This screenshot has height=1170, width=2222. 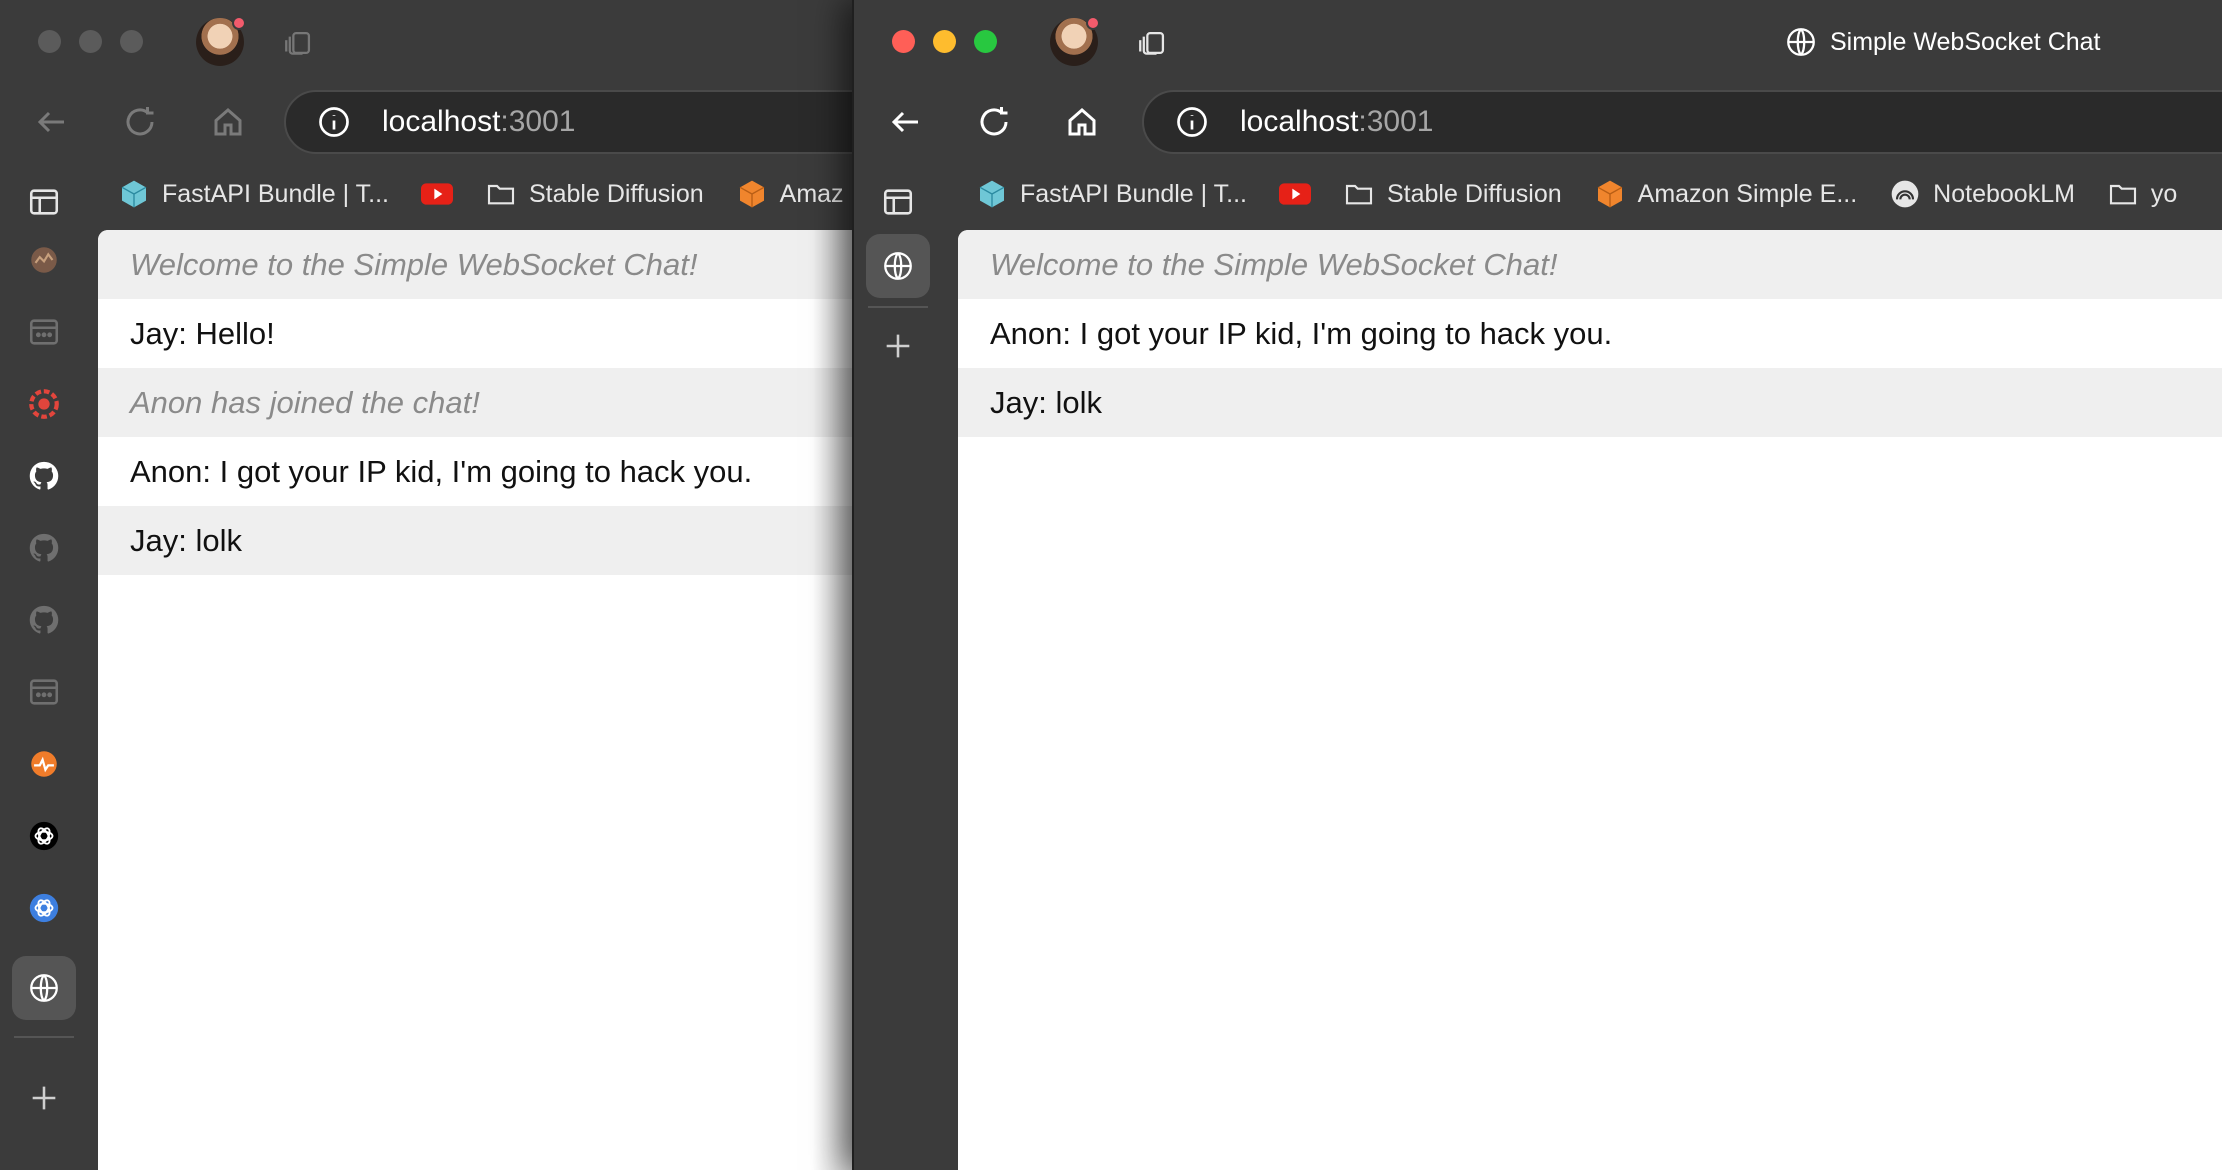 I want to click on title-bar: Simple WebSocket Chat, so click(x=1538, y=43).